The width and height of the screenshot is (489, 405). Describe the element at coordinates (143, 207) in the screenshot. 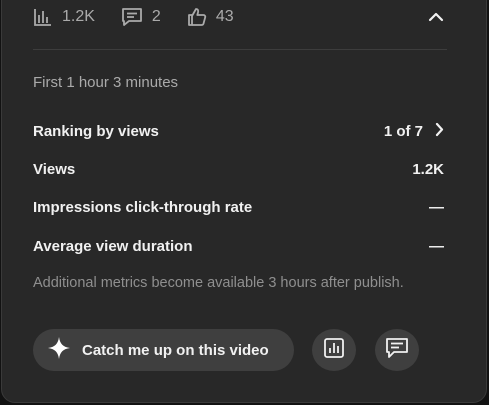

I see `metric-label: Impressions click-through rate` at that location.